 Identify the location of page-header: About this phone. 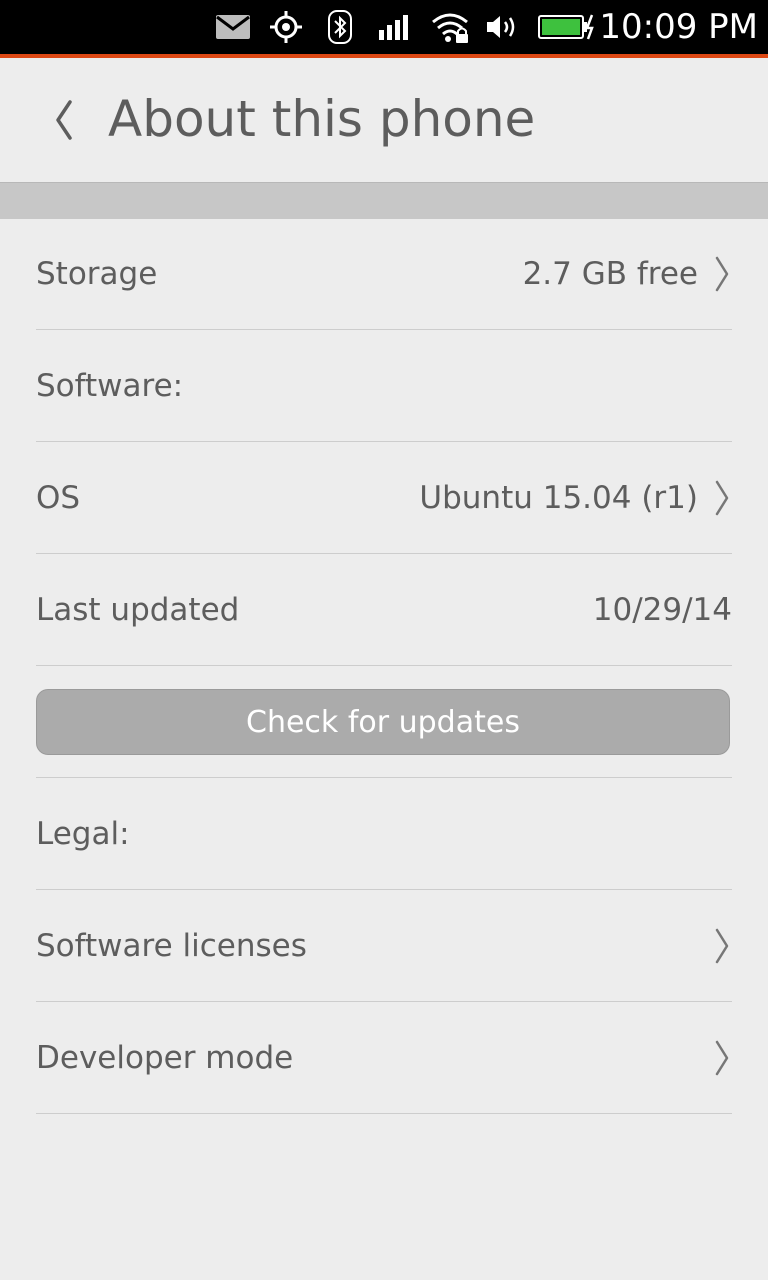
(384, 120).